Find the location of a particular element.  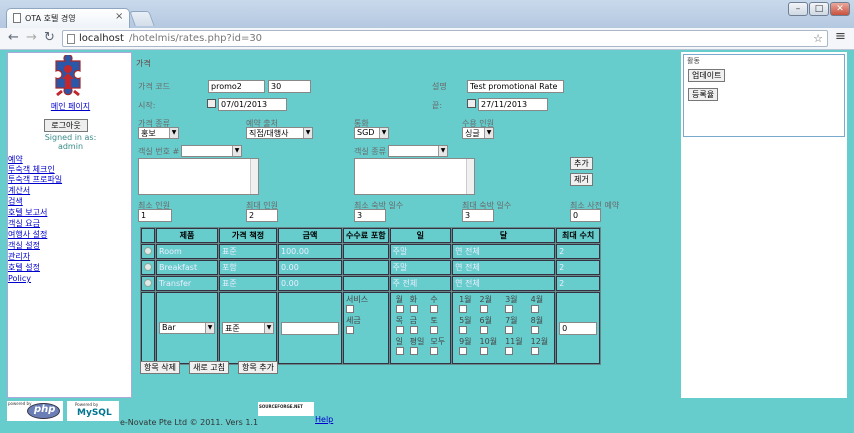

new-tab-button is located at coordinates (142, 18).